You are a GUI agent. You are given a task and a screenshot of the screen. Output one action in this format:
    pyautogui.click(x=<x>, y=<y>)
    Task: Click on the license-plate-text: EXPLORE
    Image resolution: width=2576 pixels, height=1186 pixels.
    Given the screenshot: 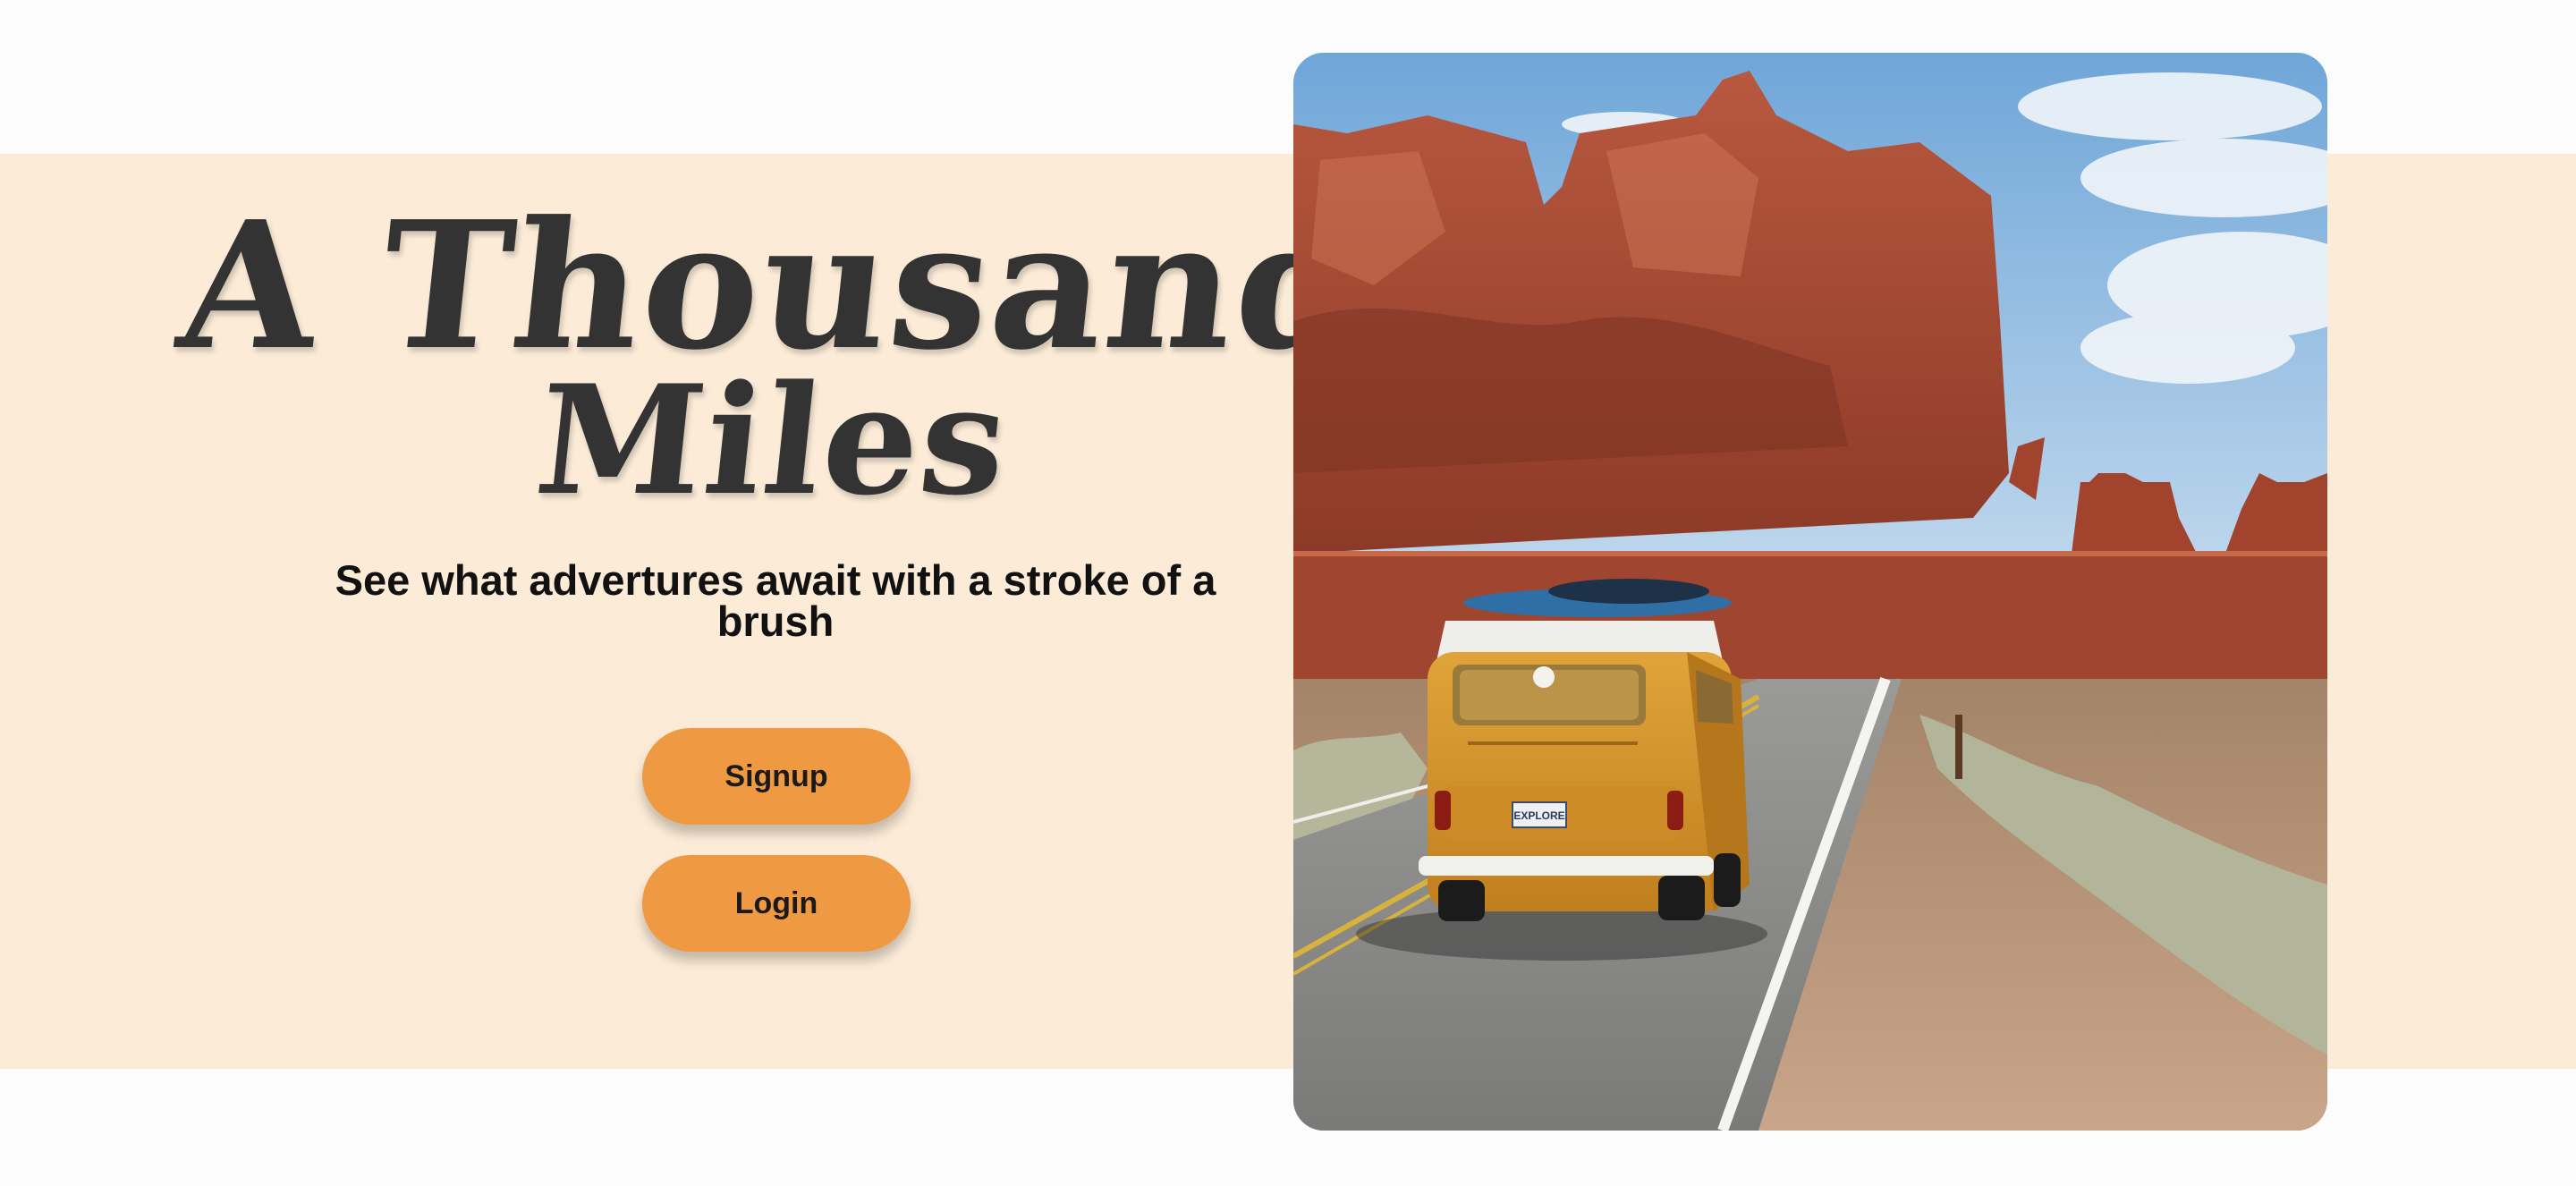 What is the action you would take?
    pyautogui.click(x=1538, y=815)
    